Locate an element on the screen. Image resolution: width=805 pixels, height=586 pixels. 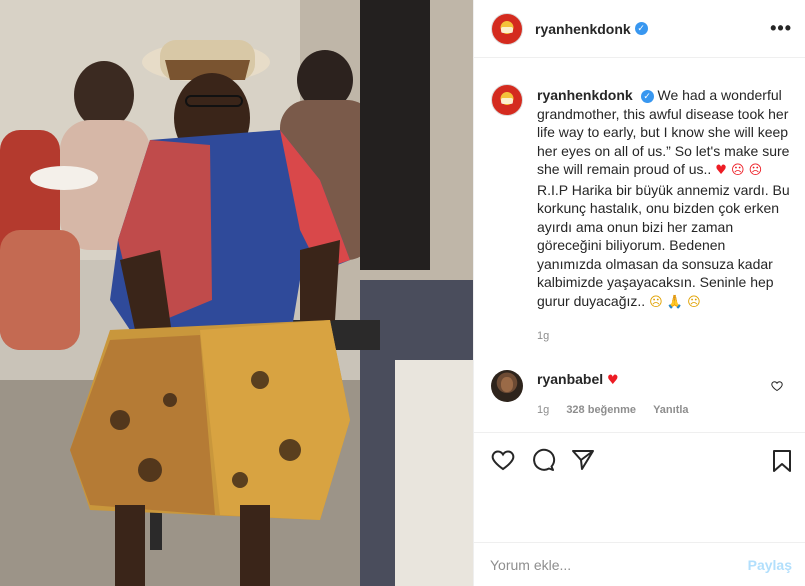
caption-emoji-b: ☹ 🙏 ☹ is located at coordinates (675, 302).